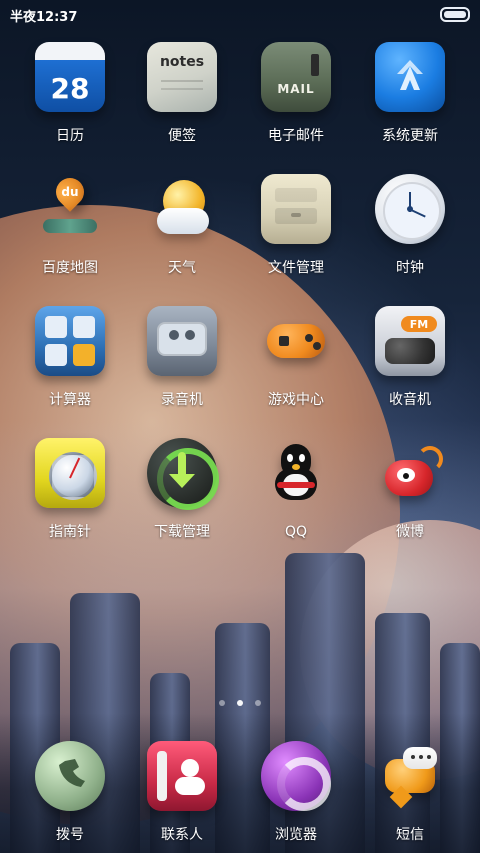  Describe the element at coordinates (70, 341) in the screenshot. I see `calculator-icon` at that location.